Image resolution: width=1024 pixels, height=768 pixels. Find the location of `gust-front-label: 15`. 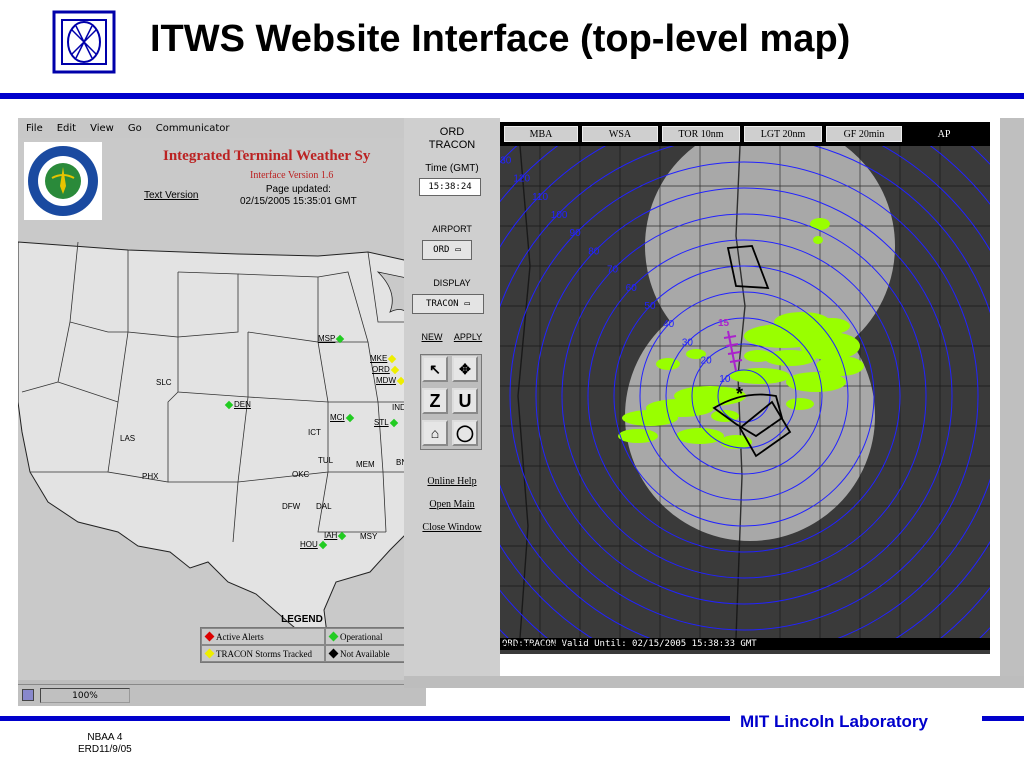

gust-front-label: 15 is located at coordinates (724, 323).